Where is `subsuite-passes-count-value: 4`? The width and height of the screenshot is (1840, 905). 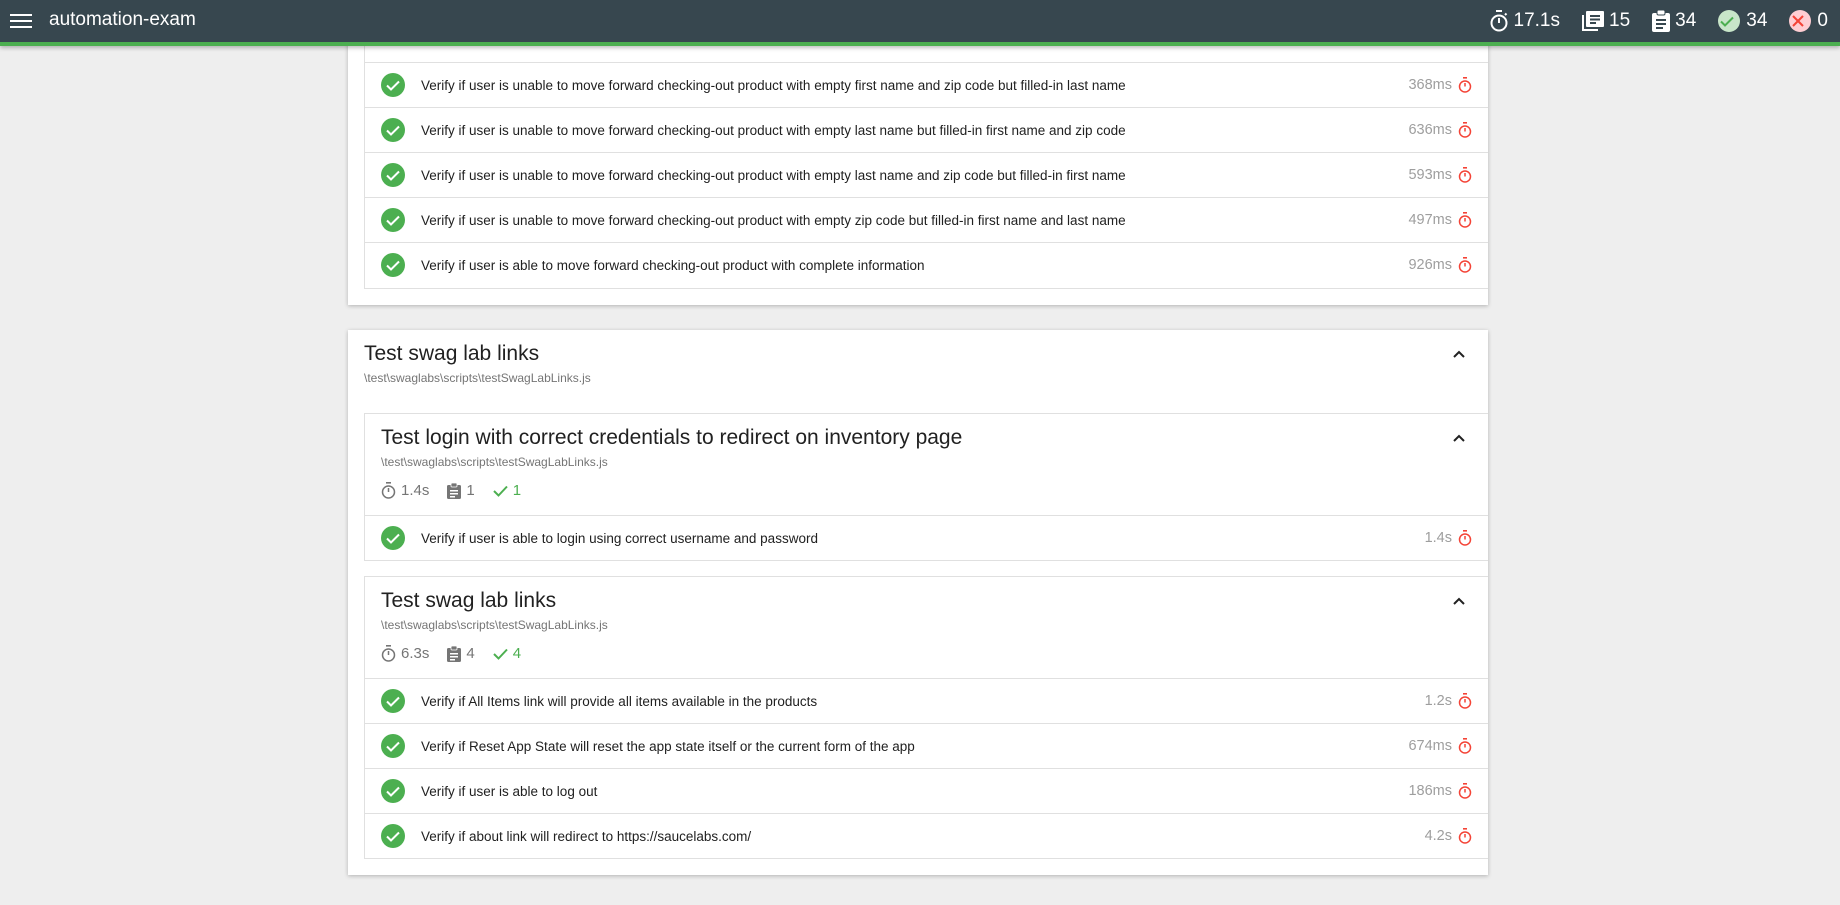 subsuite-passes-count-value: 4 is located at coordinates (517, 653).